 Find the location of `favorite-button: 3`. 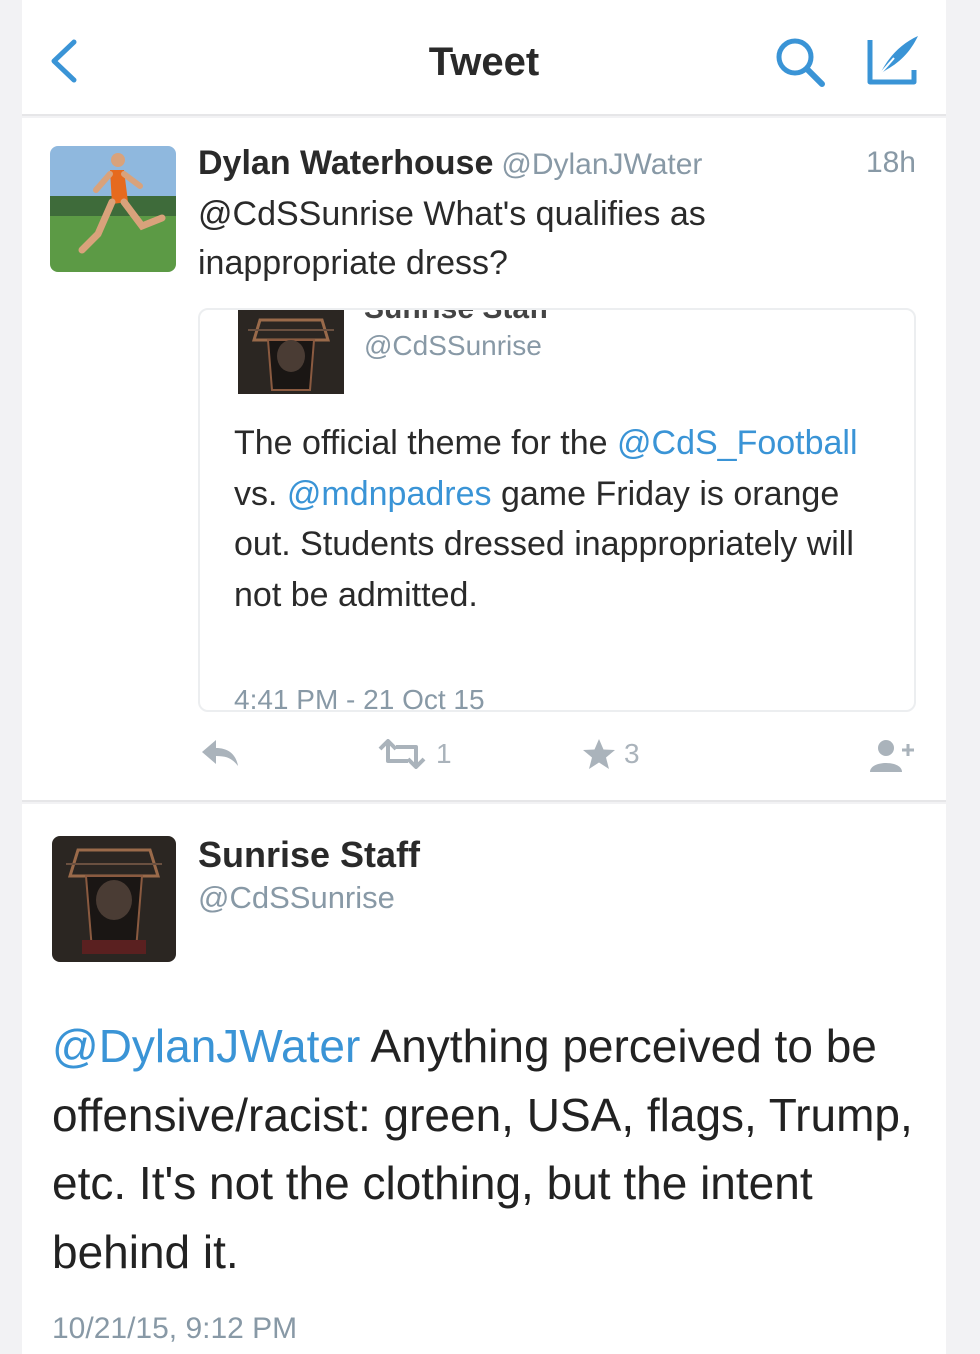

favorite-button: 3 is located at coordinates (611, 754).